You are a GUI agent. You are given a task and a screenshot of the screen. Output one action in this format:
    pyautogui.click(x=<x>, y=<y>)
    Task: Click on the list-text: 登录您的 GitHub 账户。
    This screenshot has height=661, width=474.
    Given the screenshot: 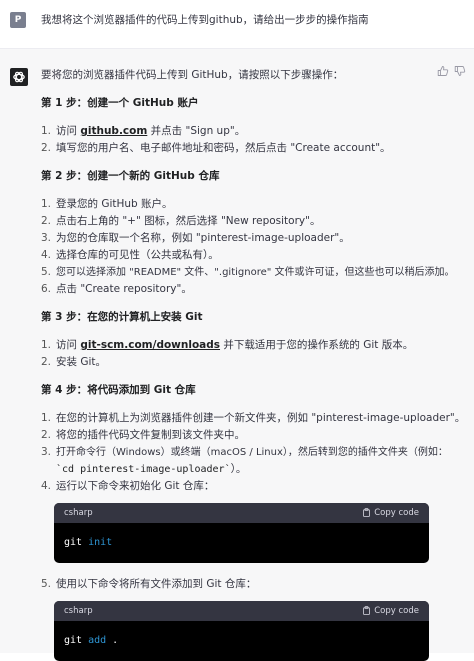 What is the action you would take?
    pyautogui.click(x=114, y=204)
    